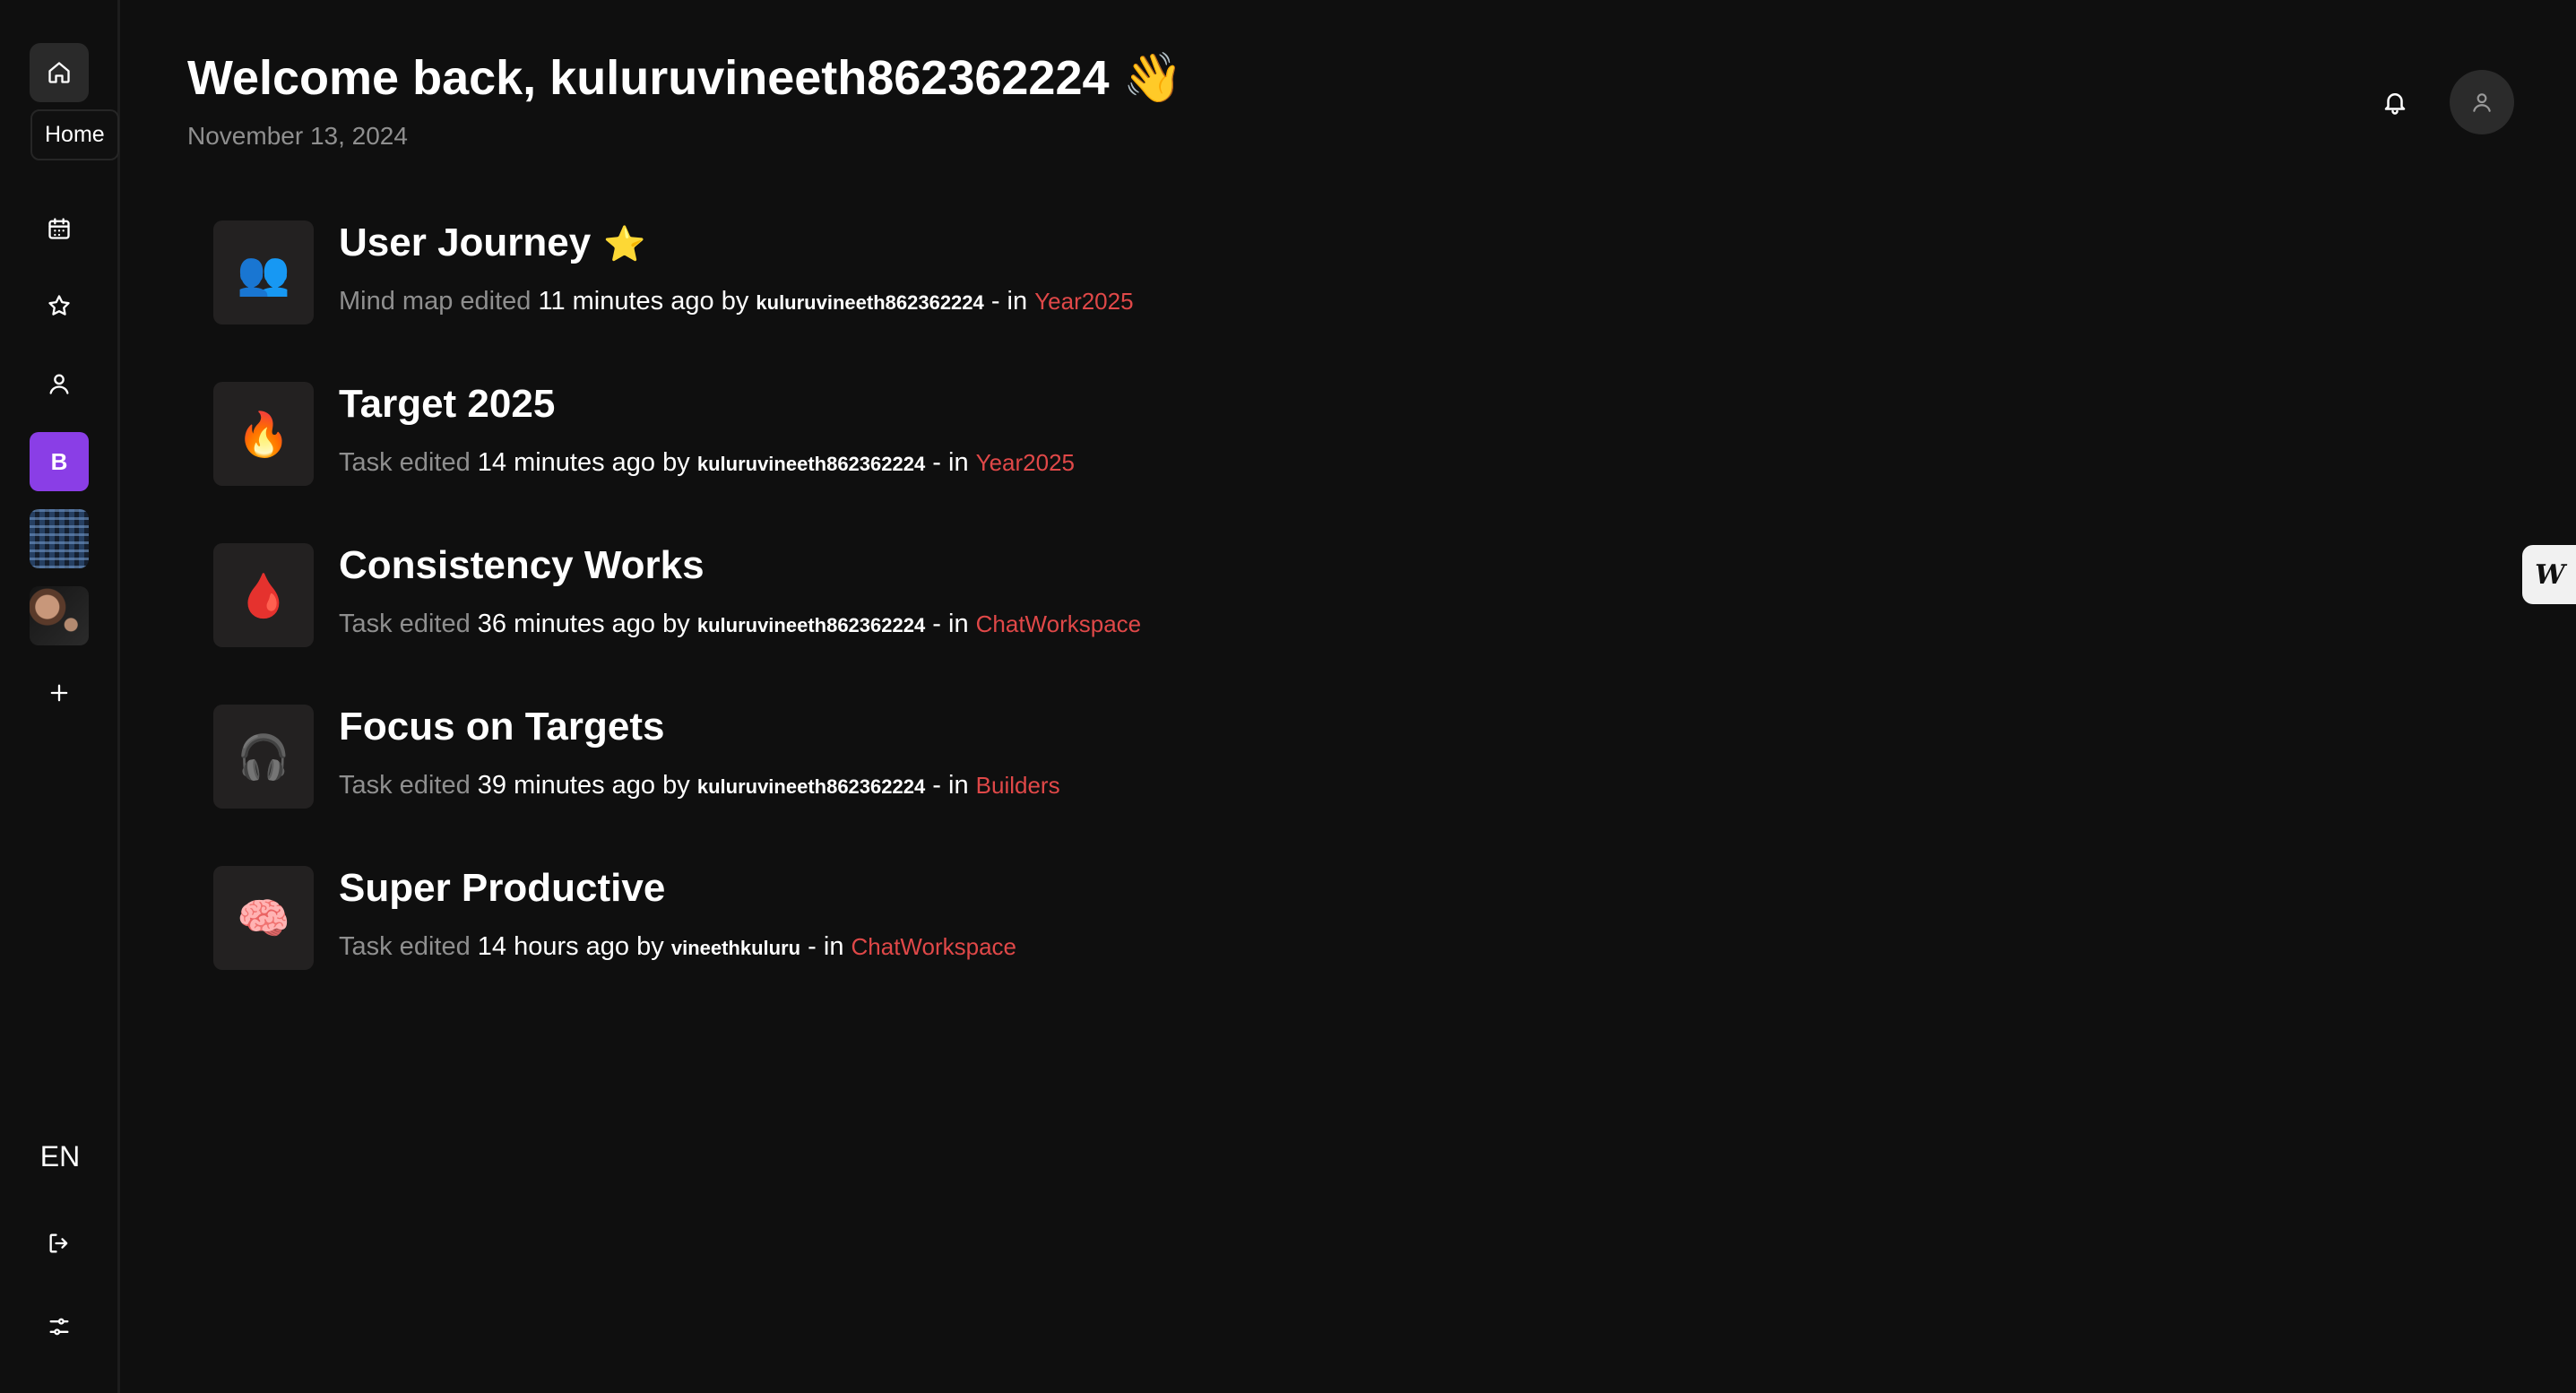 This screenshot has height=1393, width=2576. Describe the element at coordinates (465, 242) in the screenshot. I see `activity-title: User Journey` at that location.